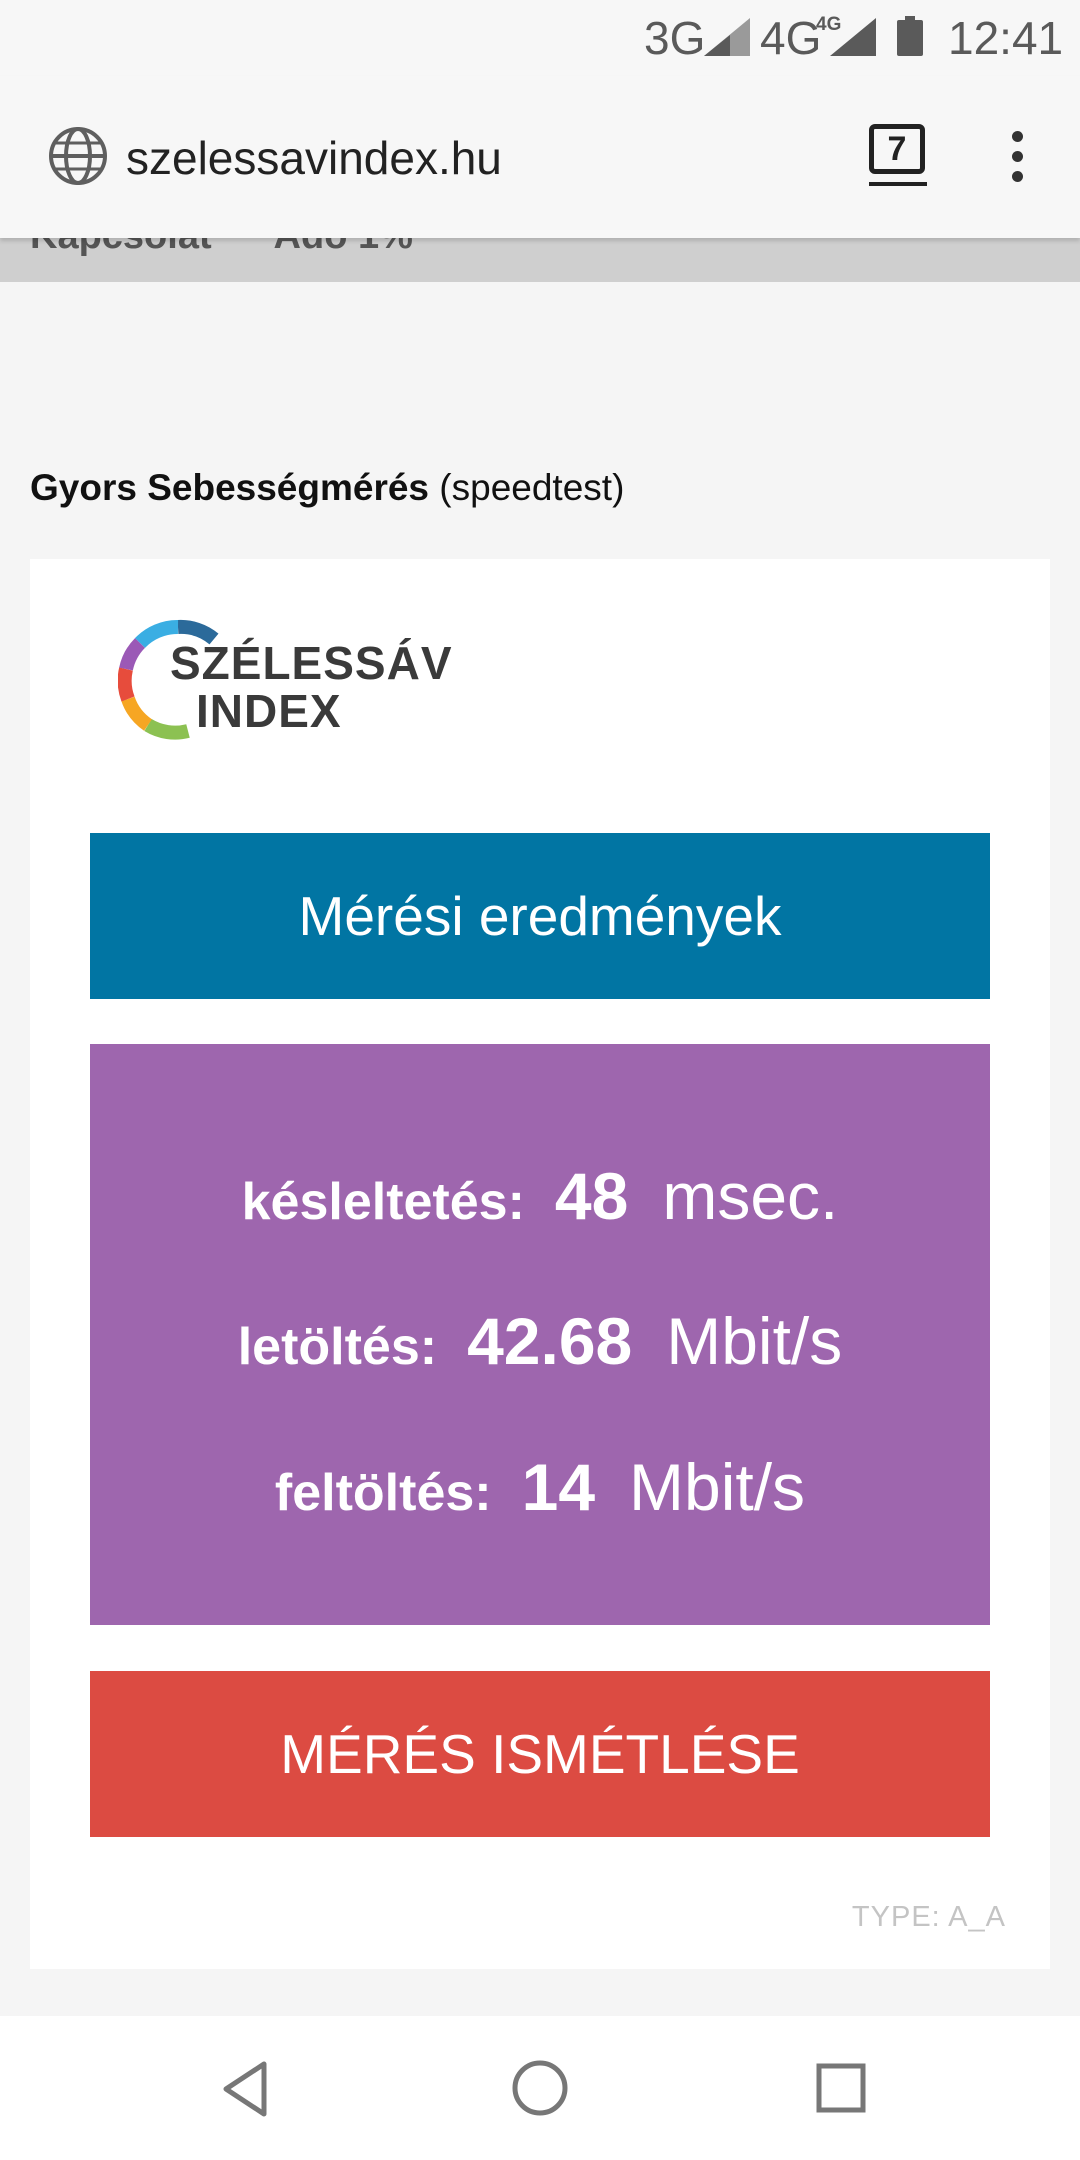 This screenshot has width=1080, height=2160. I want to click on url-bar: szelessavindex.hu, so click(314, 158).